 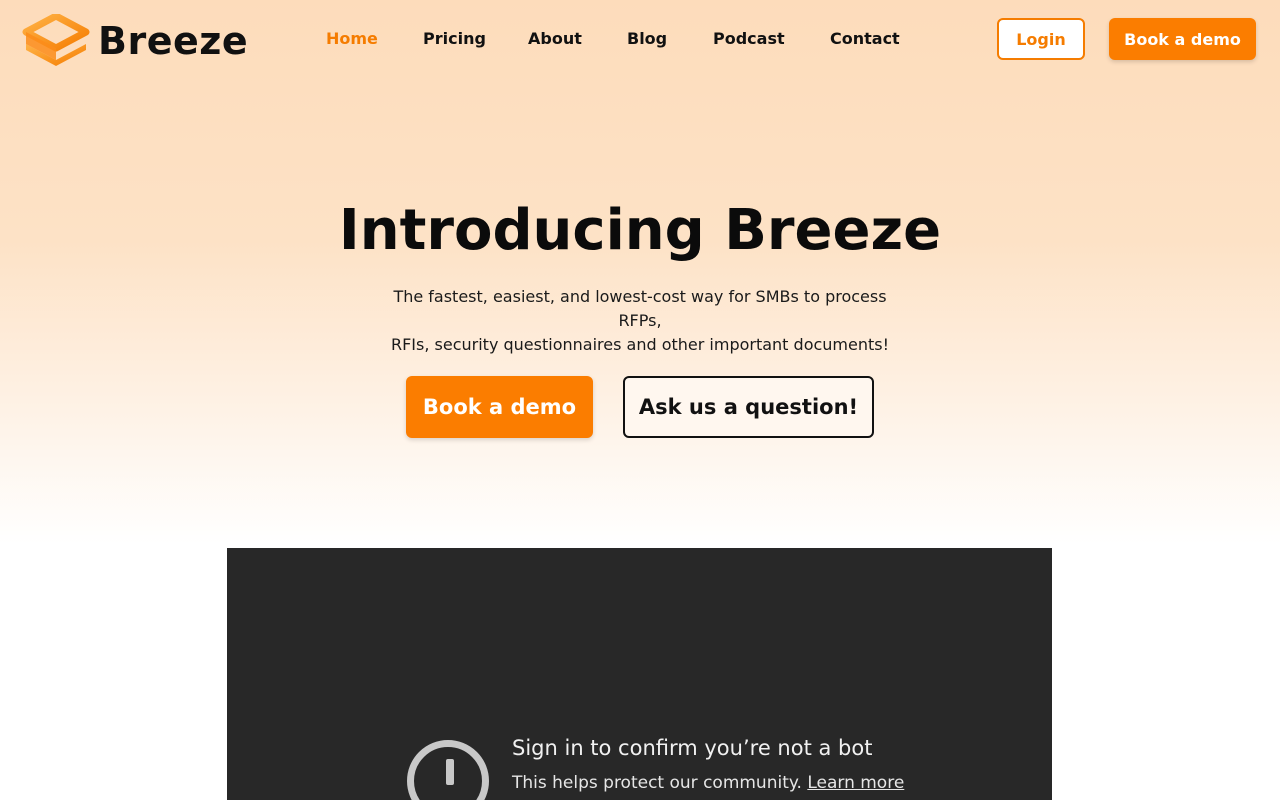 What do you see at coordinates (1182, 39) in the screenshot?
I see `book-demo-header-button: Book a demo` at bounding box center [1182, 39].